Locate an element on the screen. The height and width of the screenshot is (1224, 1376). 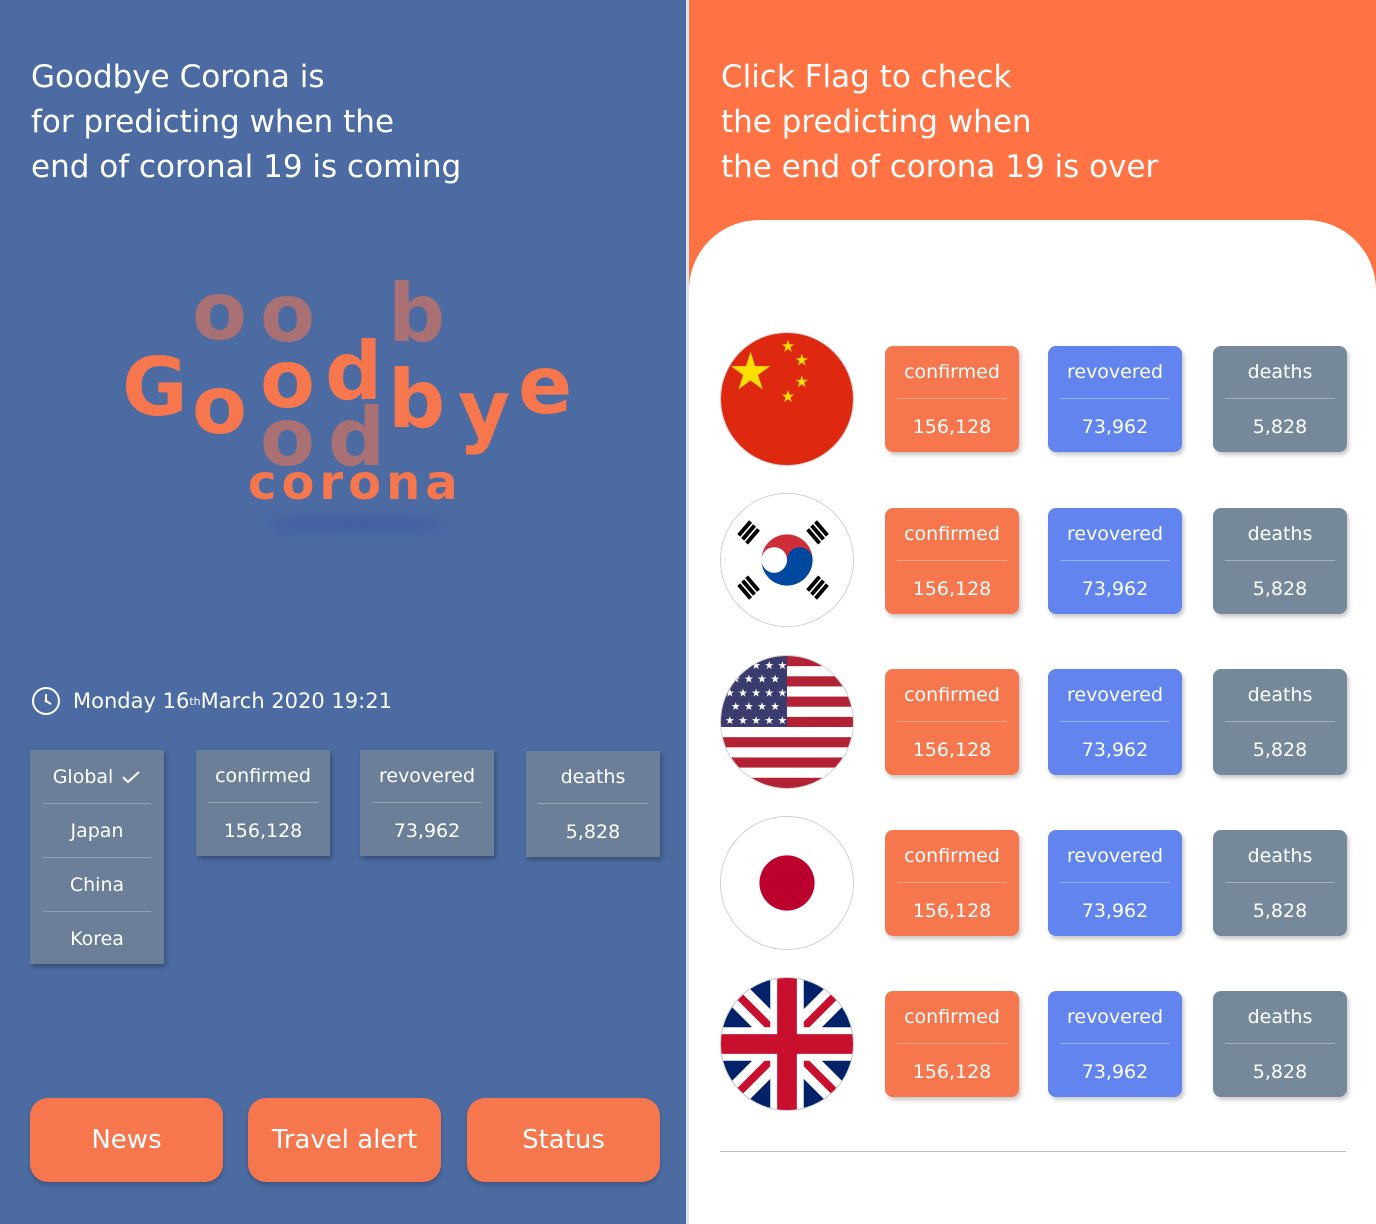
region-selector: Global Japan China Korea is located at coordinates (97, 857).